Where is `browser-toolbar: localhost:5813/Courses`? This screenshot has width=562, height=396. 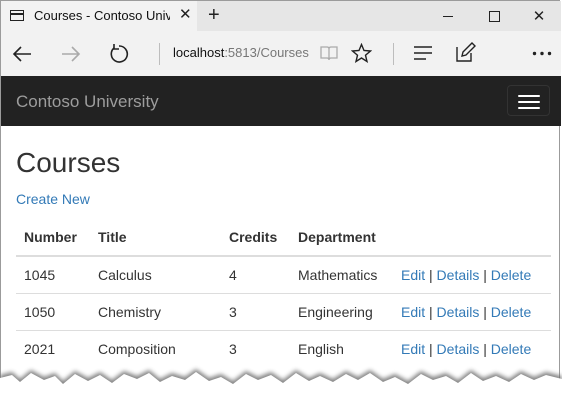
browser-toolbar: localhost:5813/Courses is located at coordinates (281, 53).